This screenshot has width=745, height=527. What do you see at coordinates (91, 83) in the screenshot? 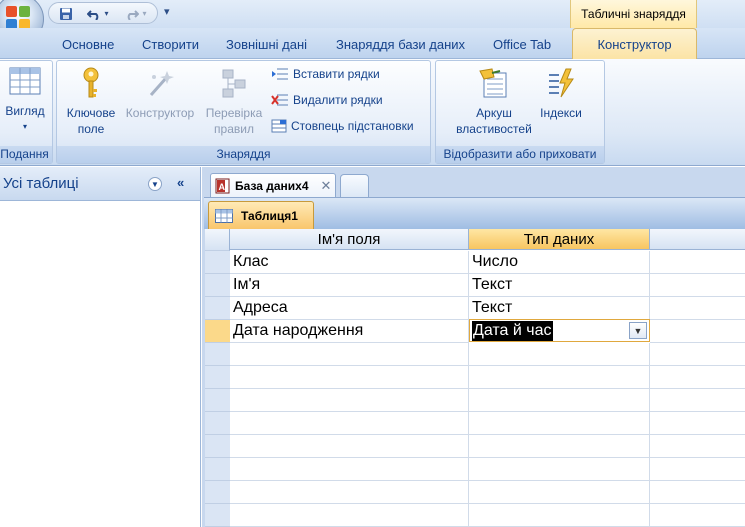
I see `key-icon` at bounding box center [91, 83].